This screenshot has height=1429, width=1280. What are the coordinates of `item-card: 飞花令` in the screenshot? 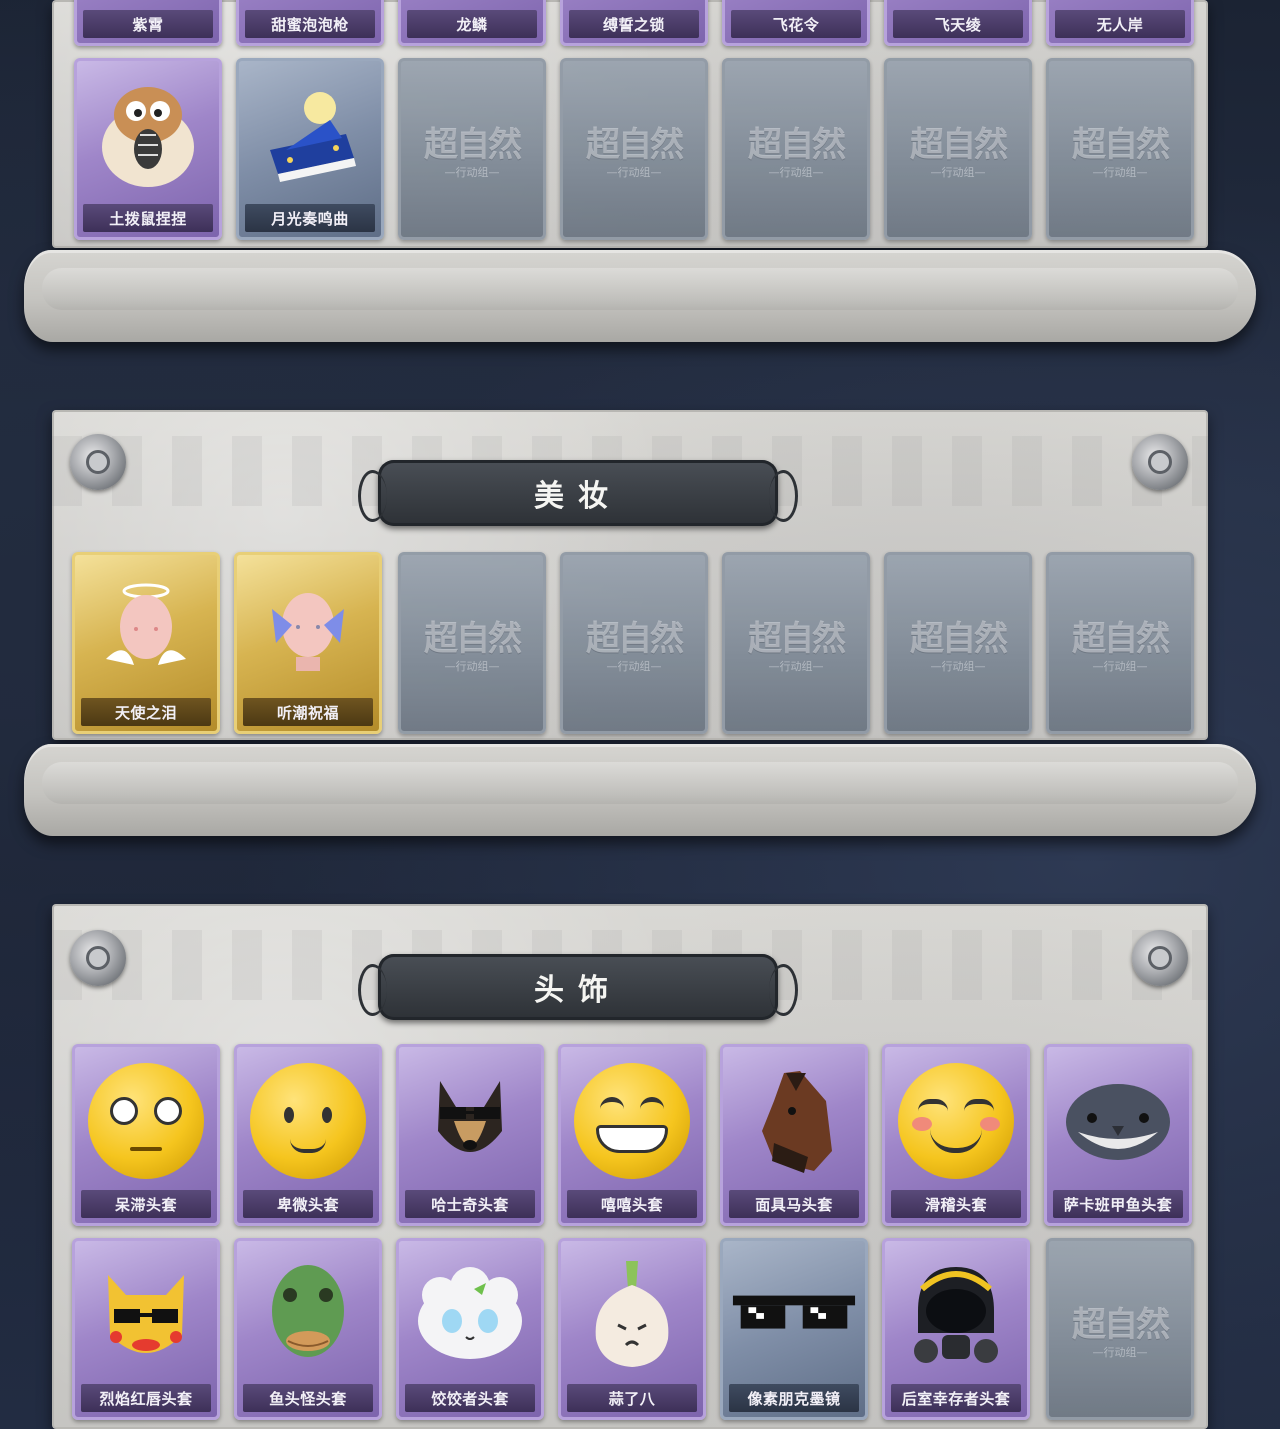 It's located at (796, 23).